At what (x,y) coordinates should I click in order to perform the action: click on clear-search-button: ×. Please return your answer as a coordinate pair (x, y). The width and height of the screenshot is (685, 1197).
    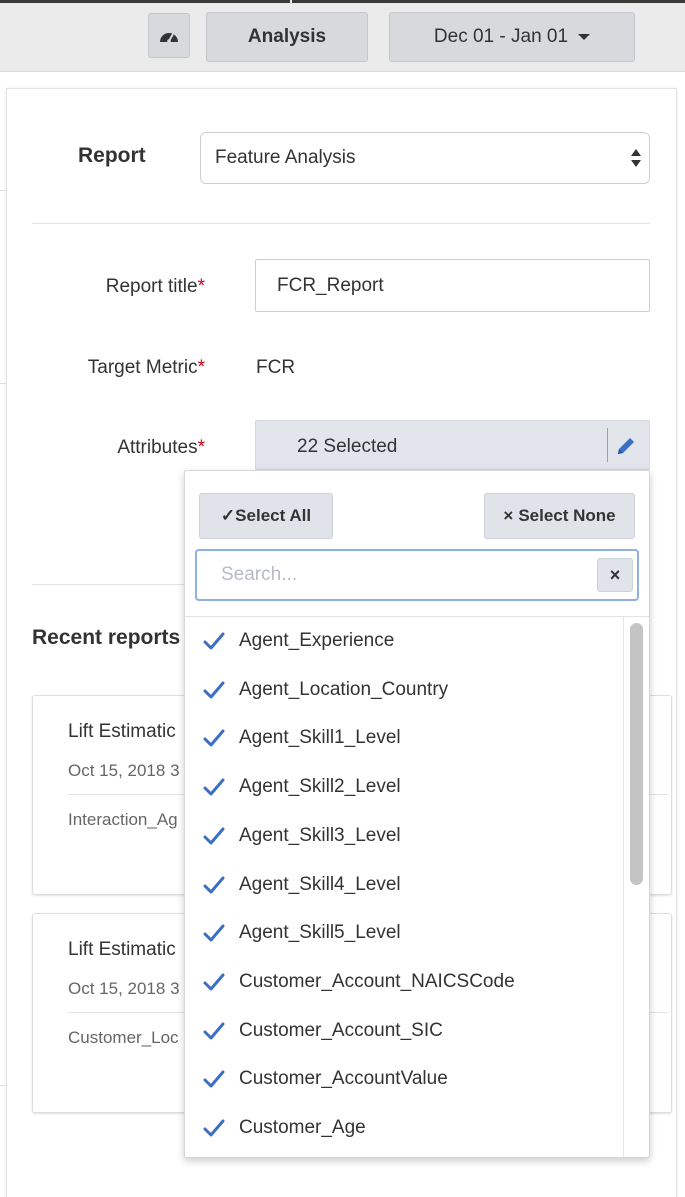
    Looking at the image, I should click on (615, 575).